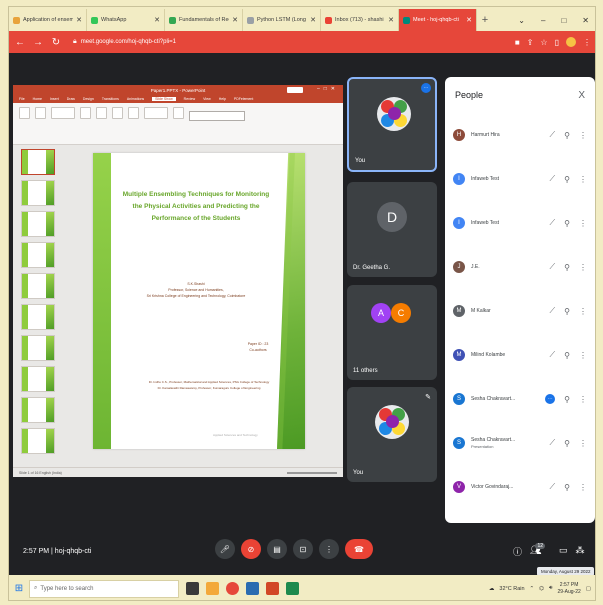  I want to click on share-icon: ⇪, so click(530, 42).